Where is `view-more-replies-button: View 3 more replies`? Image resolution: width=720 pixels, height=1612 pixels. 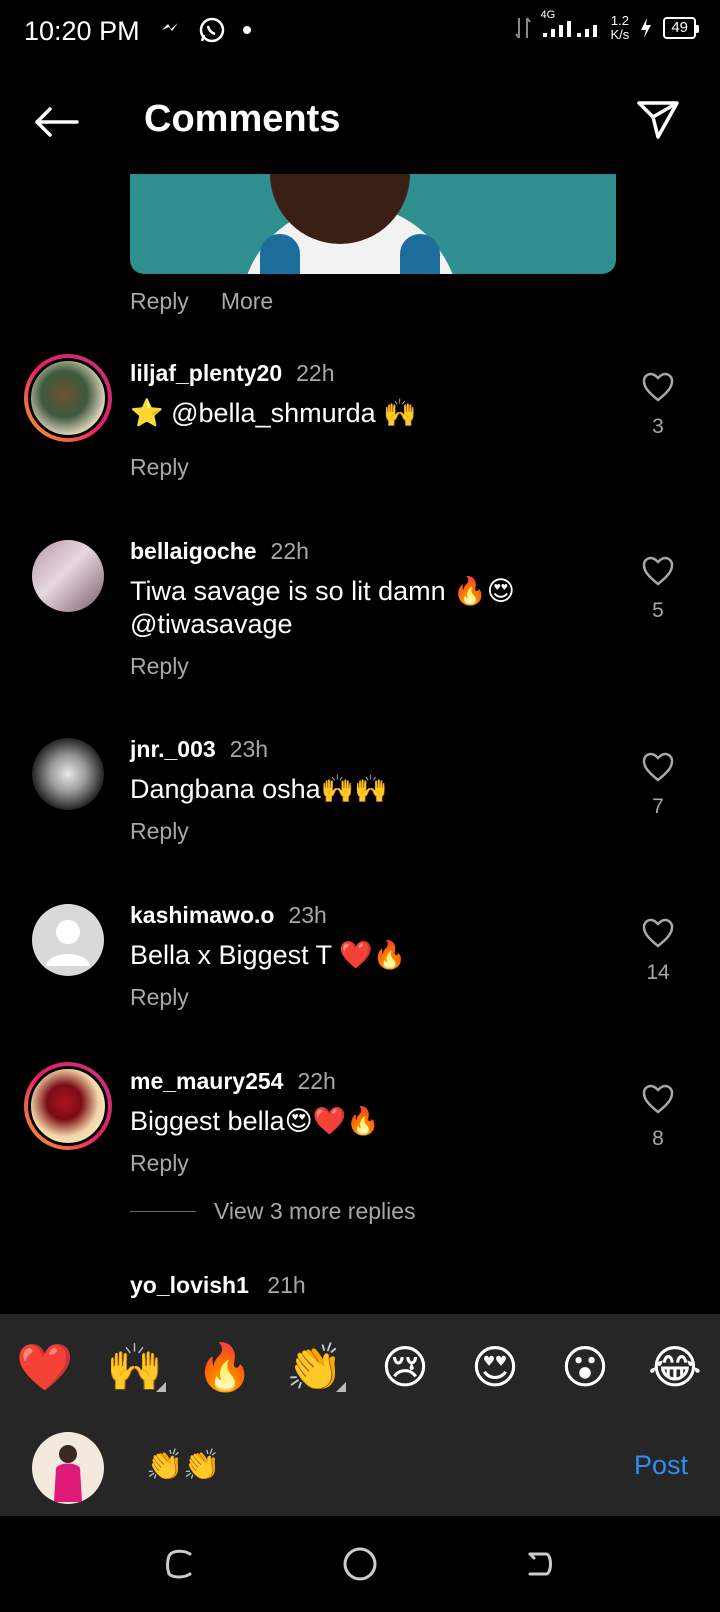
view-more-replies-button: View 3 more replies is located at coordinates (273, 1211).